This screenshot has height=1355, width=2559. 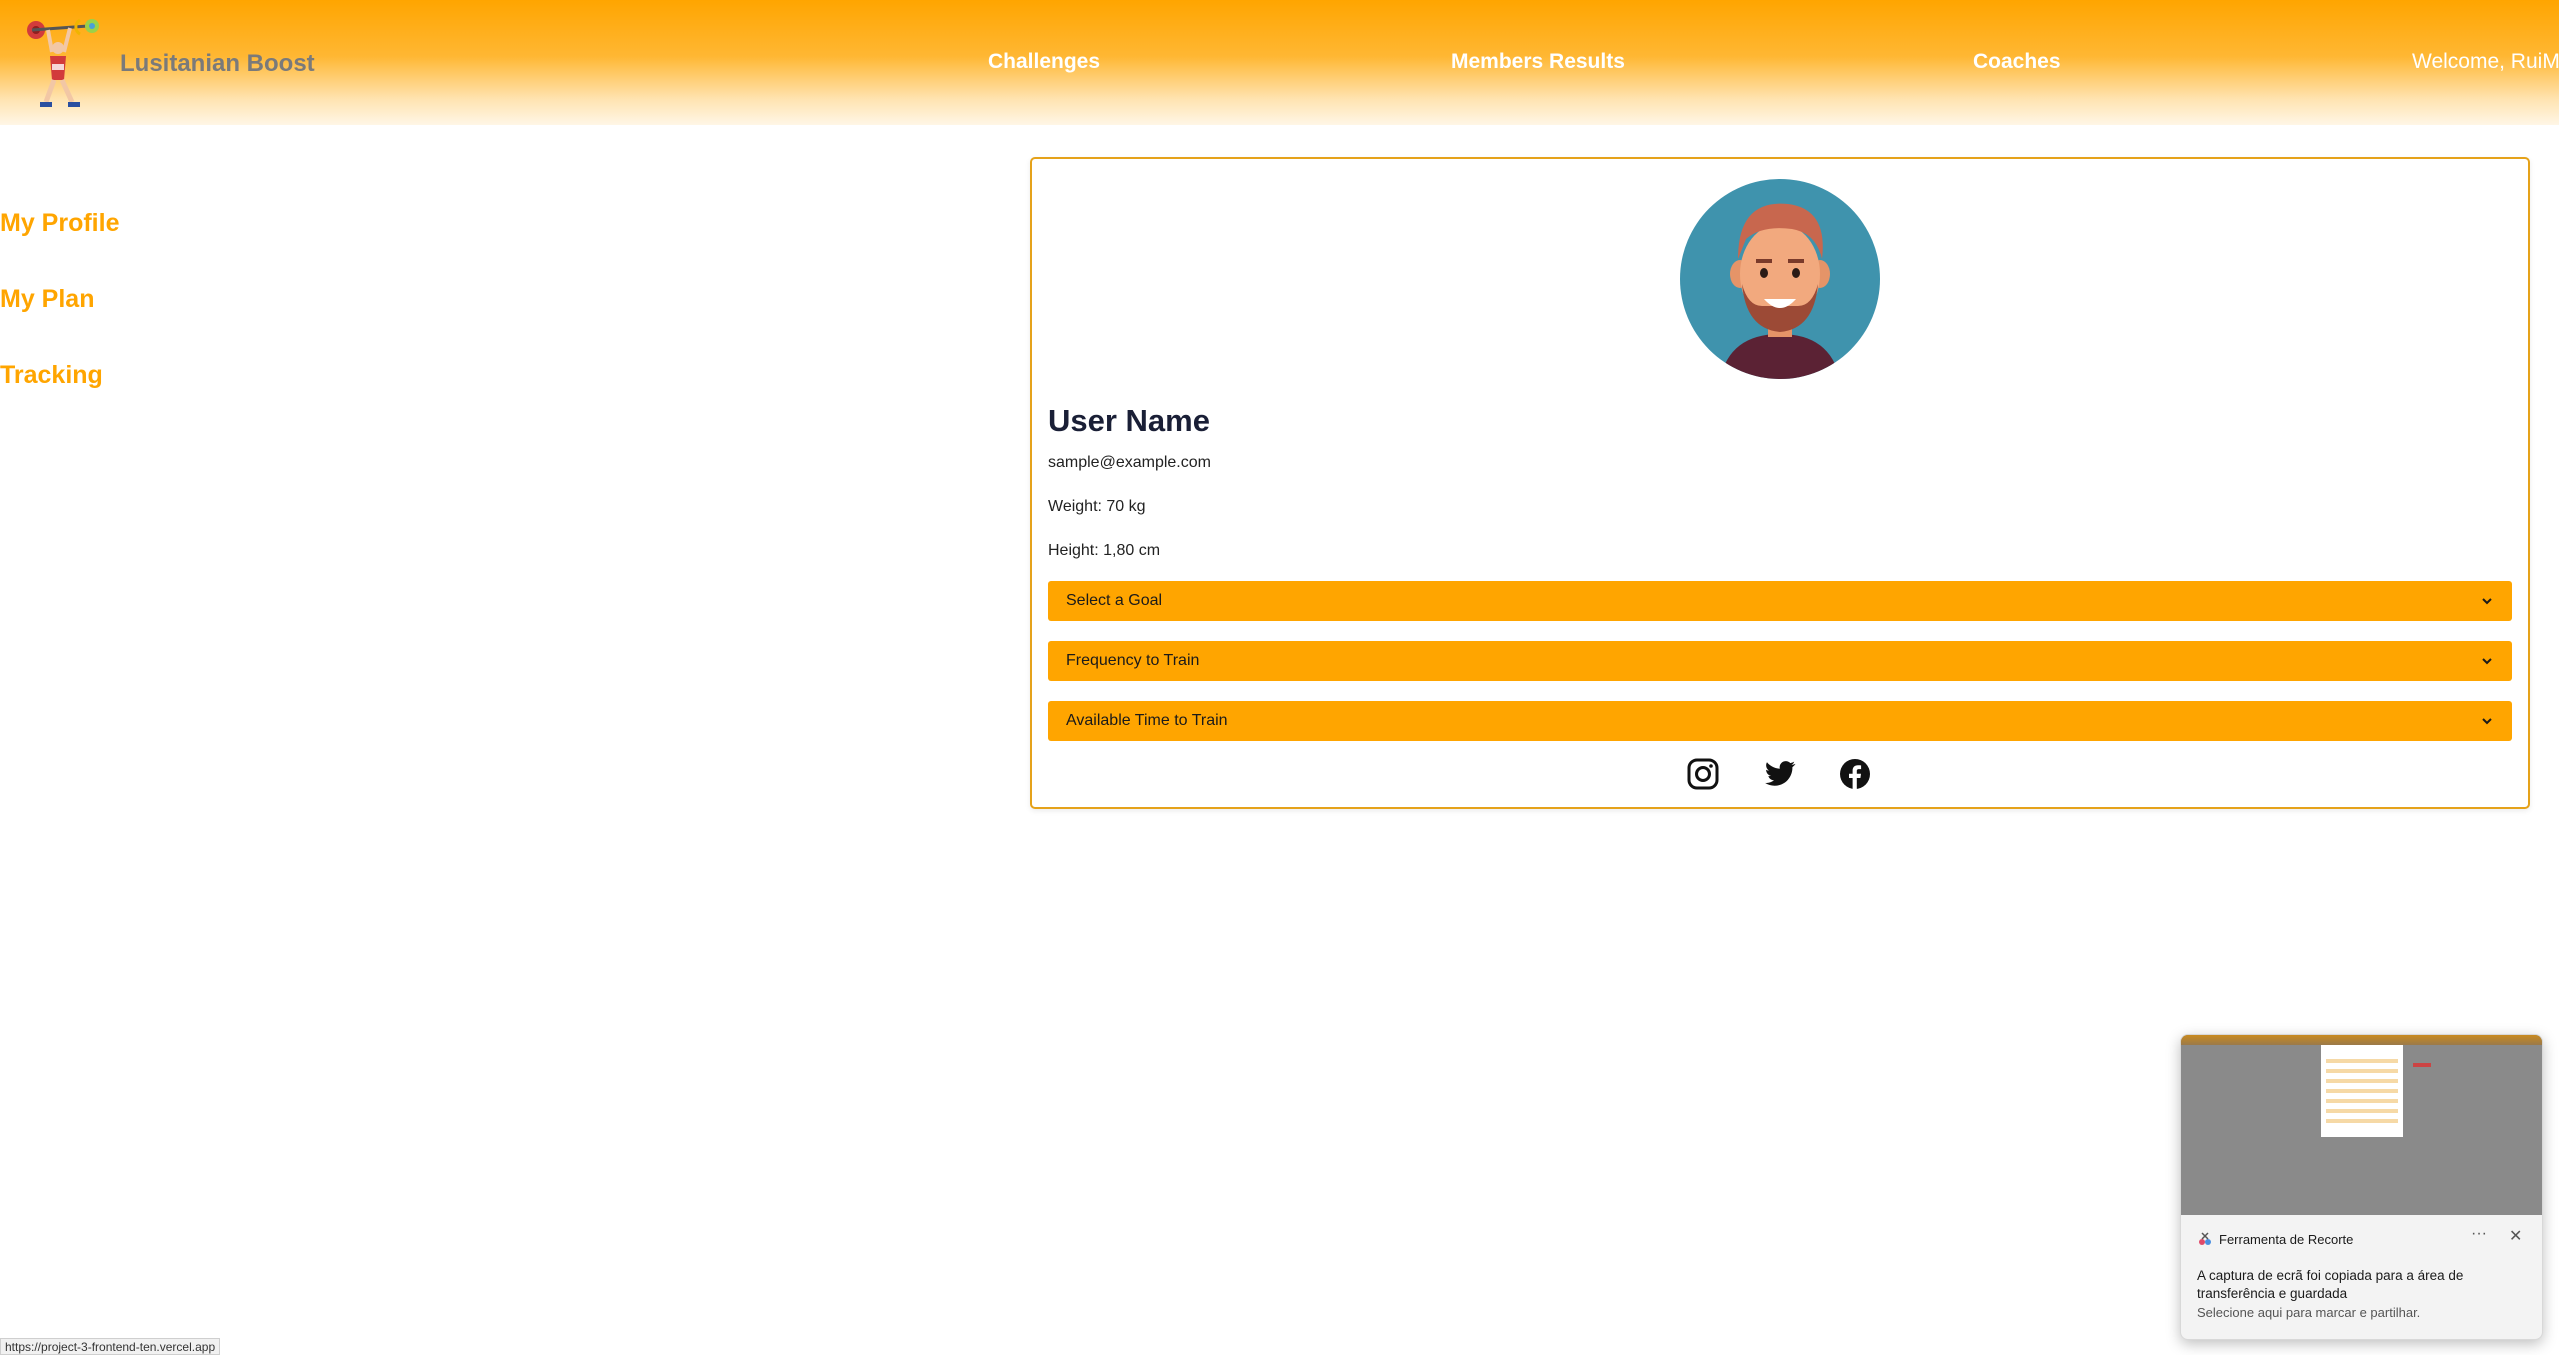 What do you see at coordinates (59, 223) in the screenshot?
I see `sidebar-item-my-profile: My Profile` at bounding box center [59, 223].